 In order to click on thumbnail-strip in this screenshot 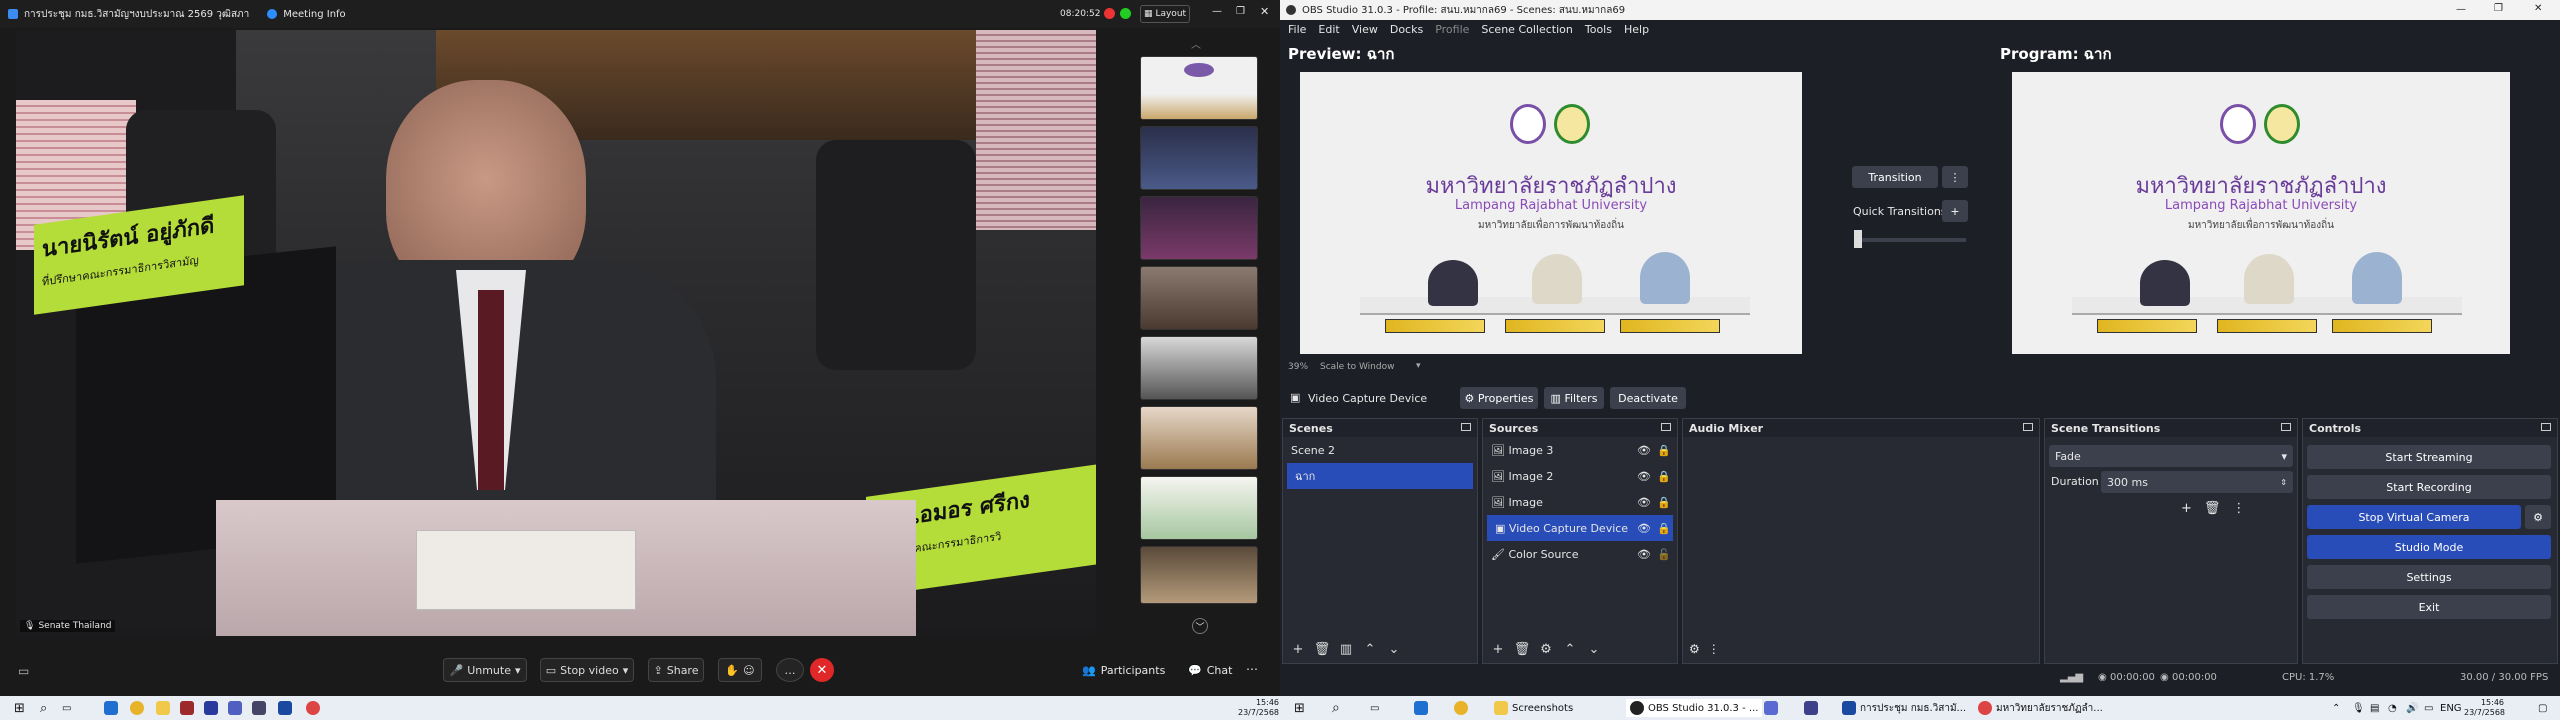, I will do `click(1199, 336)`.